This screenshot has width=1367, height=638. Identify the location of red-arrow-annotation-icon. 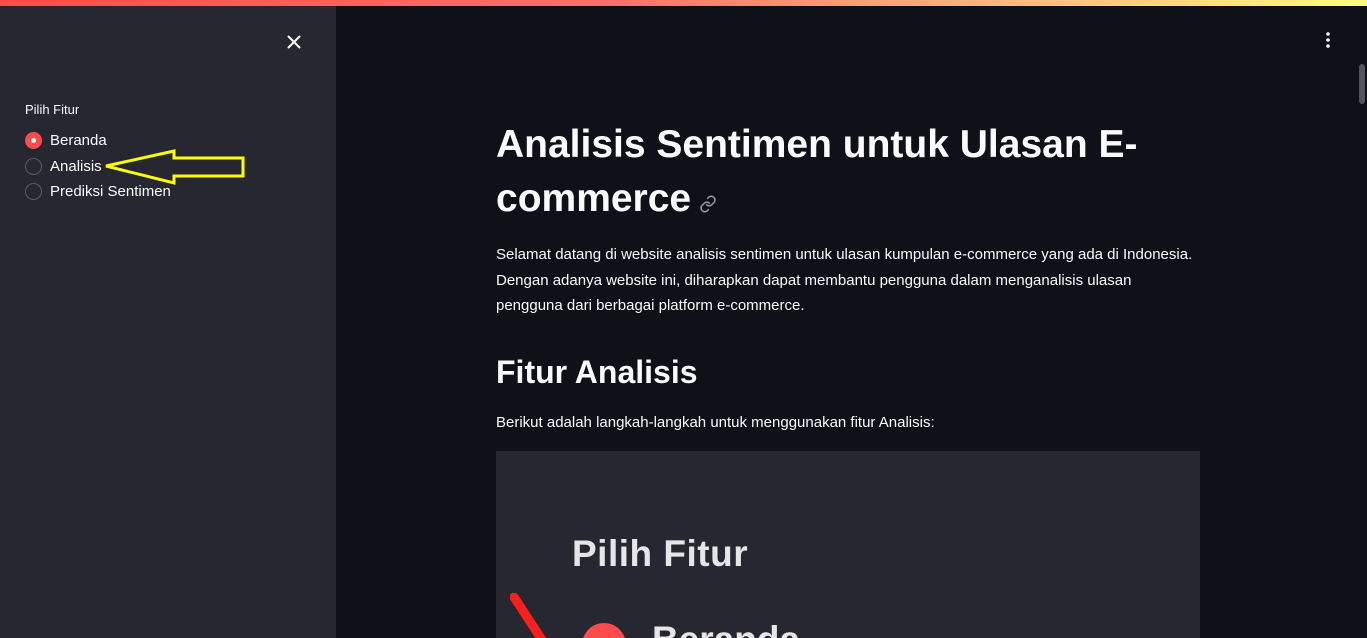
(528, 615).